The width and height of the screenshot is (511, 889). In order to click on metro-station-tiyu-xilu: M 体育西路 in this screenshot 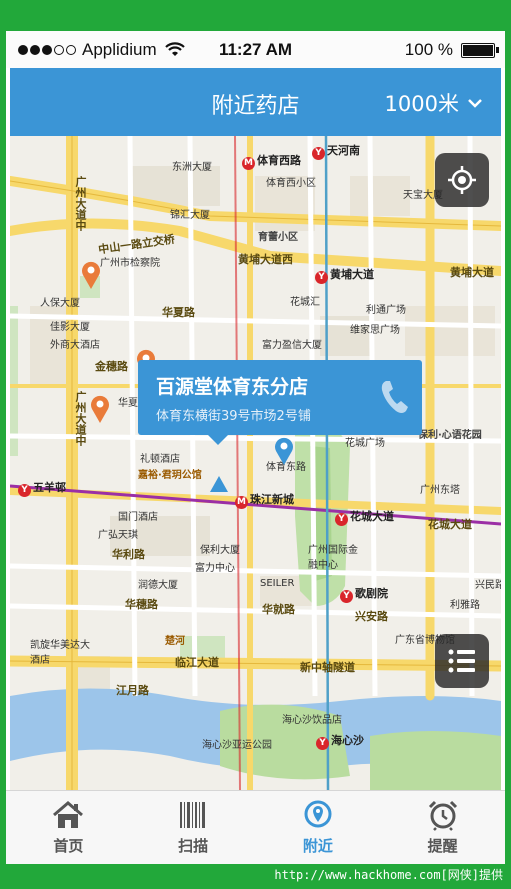, I will do `click(271, 161)`.